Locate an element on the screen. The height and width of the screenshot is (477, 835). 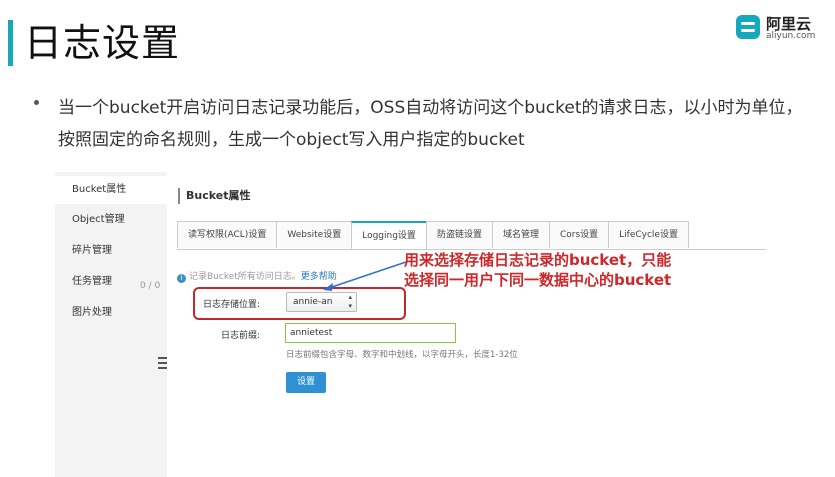
tab-cors: Cors设置 is located at coordinates (579, 234).